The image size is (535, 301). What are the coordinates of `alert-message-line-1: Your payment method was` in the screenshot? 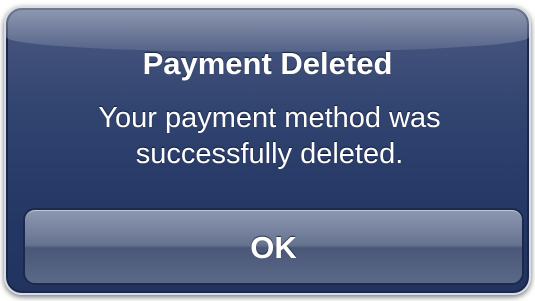 It's located at (269, 118).